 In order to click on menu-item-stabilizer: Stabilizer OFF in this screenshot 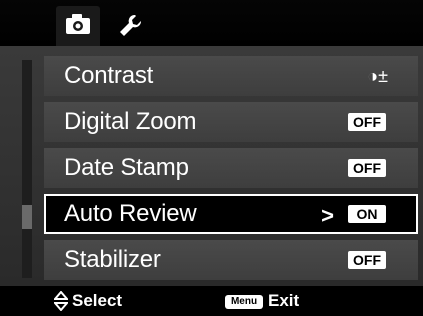, I will do `click(231, 260)`.